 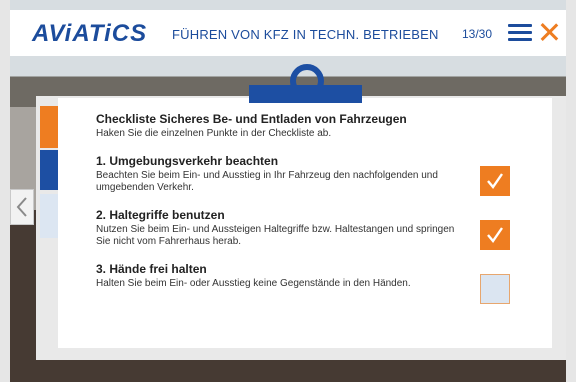 What do you see at coordinates (151, 269) in the screenshot?
I see `checklist-item-title: 3. Hände frei halten` at bounding box center [151, 269].